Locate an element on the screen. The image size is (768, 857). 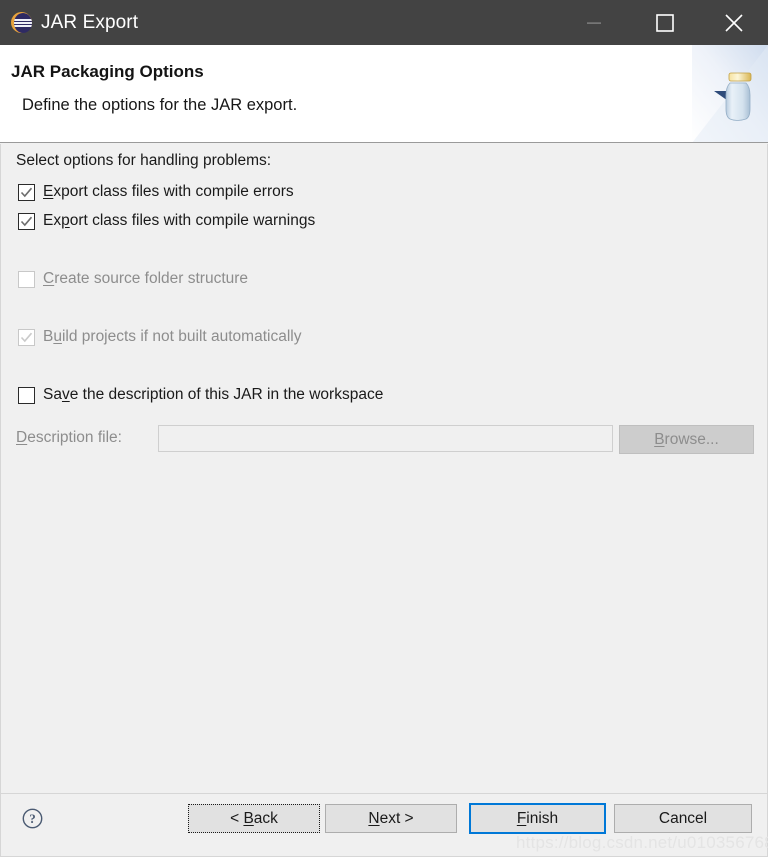
maximize-button is located at coordinates (664, 22).